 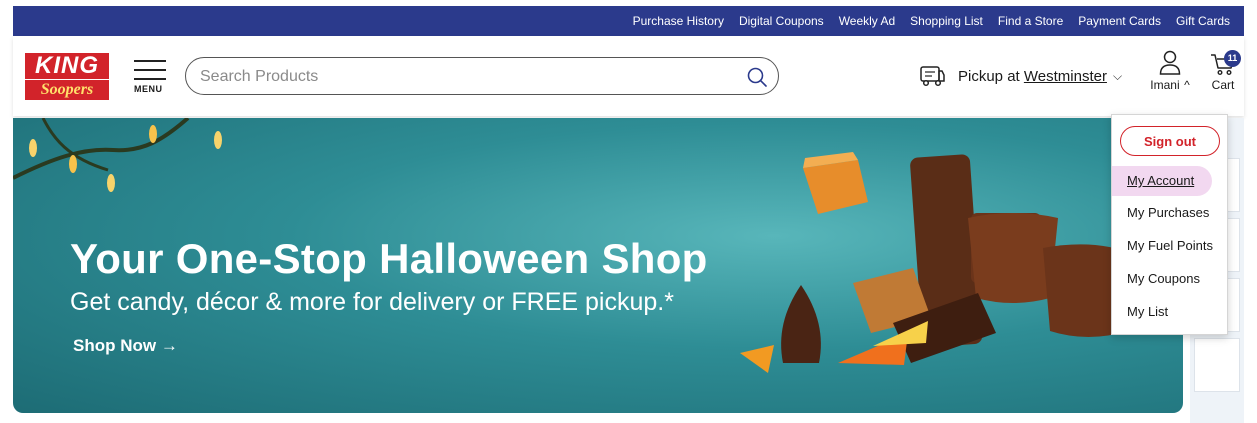 I want to click on logo-king-text: KING, so click(x=67, y=66).